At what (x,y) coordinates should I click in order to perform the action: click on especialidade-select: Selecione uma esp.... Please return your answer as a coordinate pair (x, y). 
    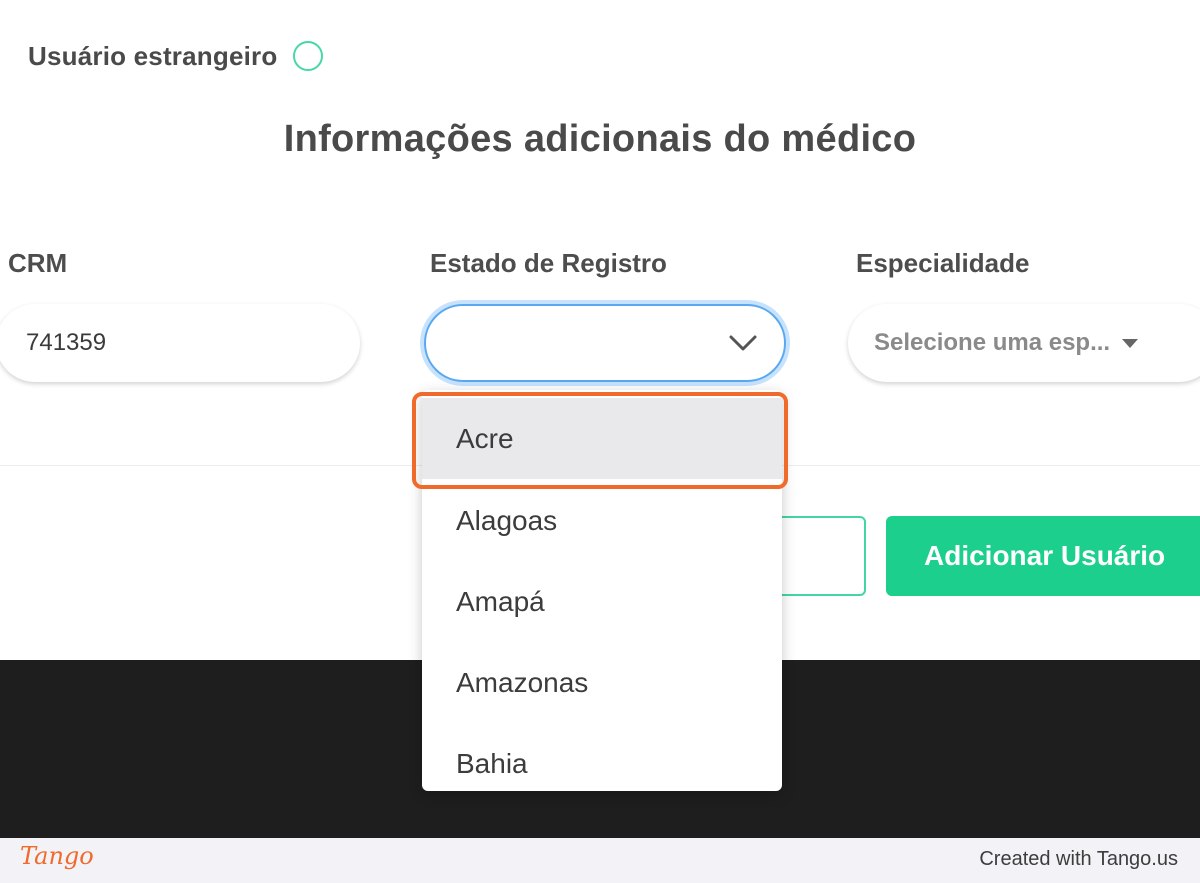
    Looking at the image, I should click on (1024, 343).